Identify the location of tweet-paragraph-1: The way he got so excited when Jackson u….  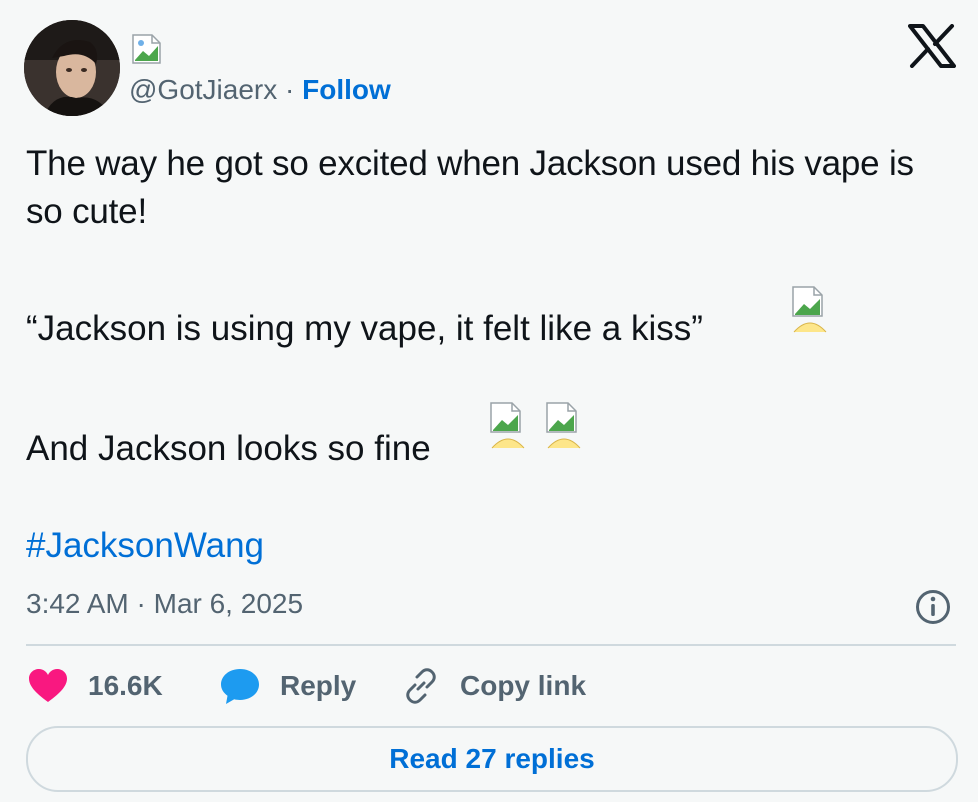
(470, 187).